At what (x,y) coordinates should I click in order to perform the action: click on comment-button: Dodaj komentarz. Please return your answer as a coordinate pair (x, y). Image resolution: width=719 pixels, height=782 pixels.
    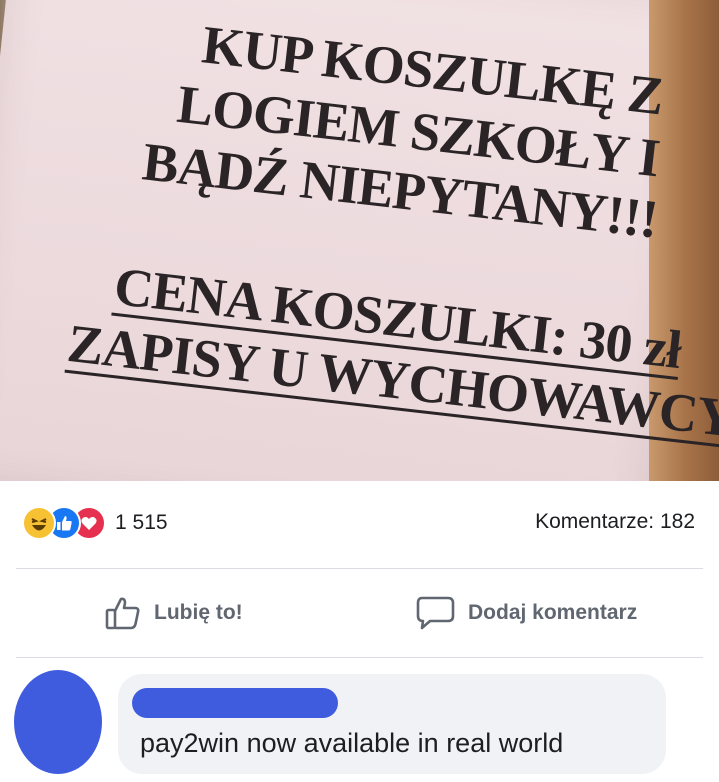
    Looking at the image, I should click on (525, 613).